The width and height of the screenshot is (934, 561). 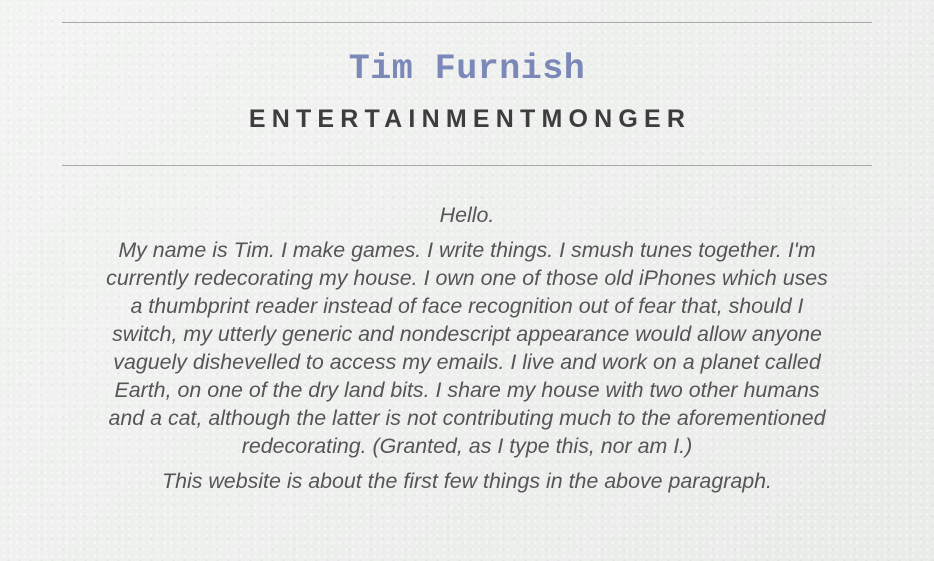 What do you see at coordinates (467, 215) in the screenshot?
I see `greeting-text: Hello.` at bounding box center [467, 215].